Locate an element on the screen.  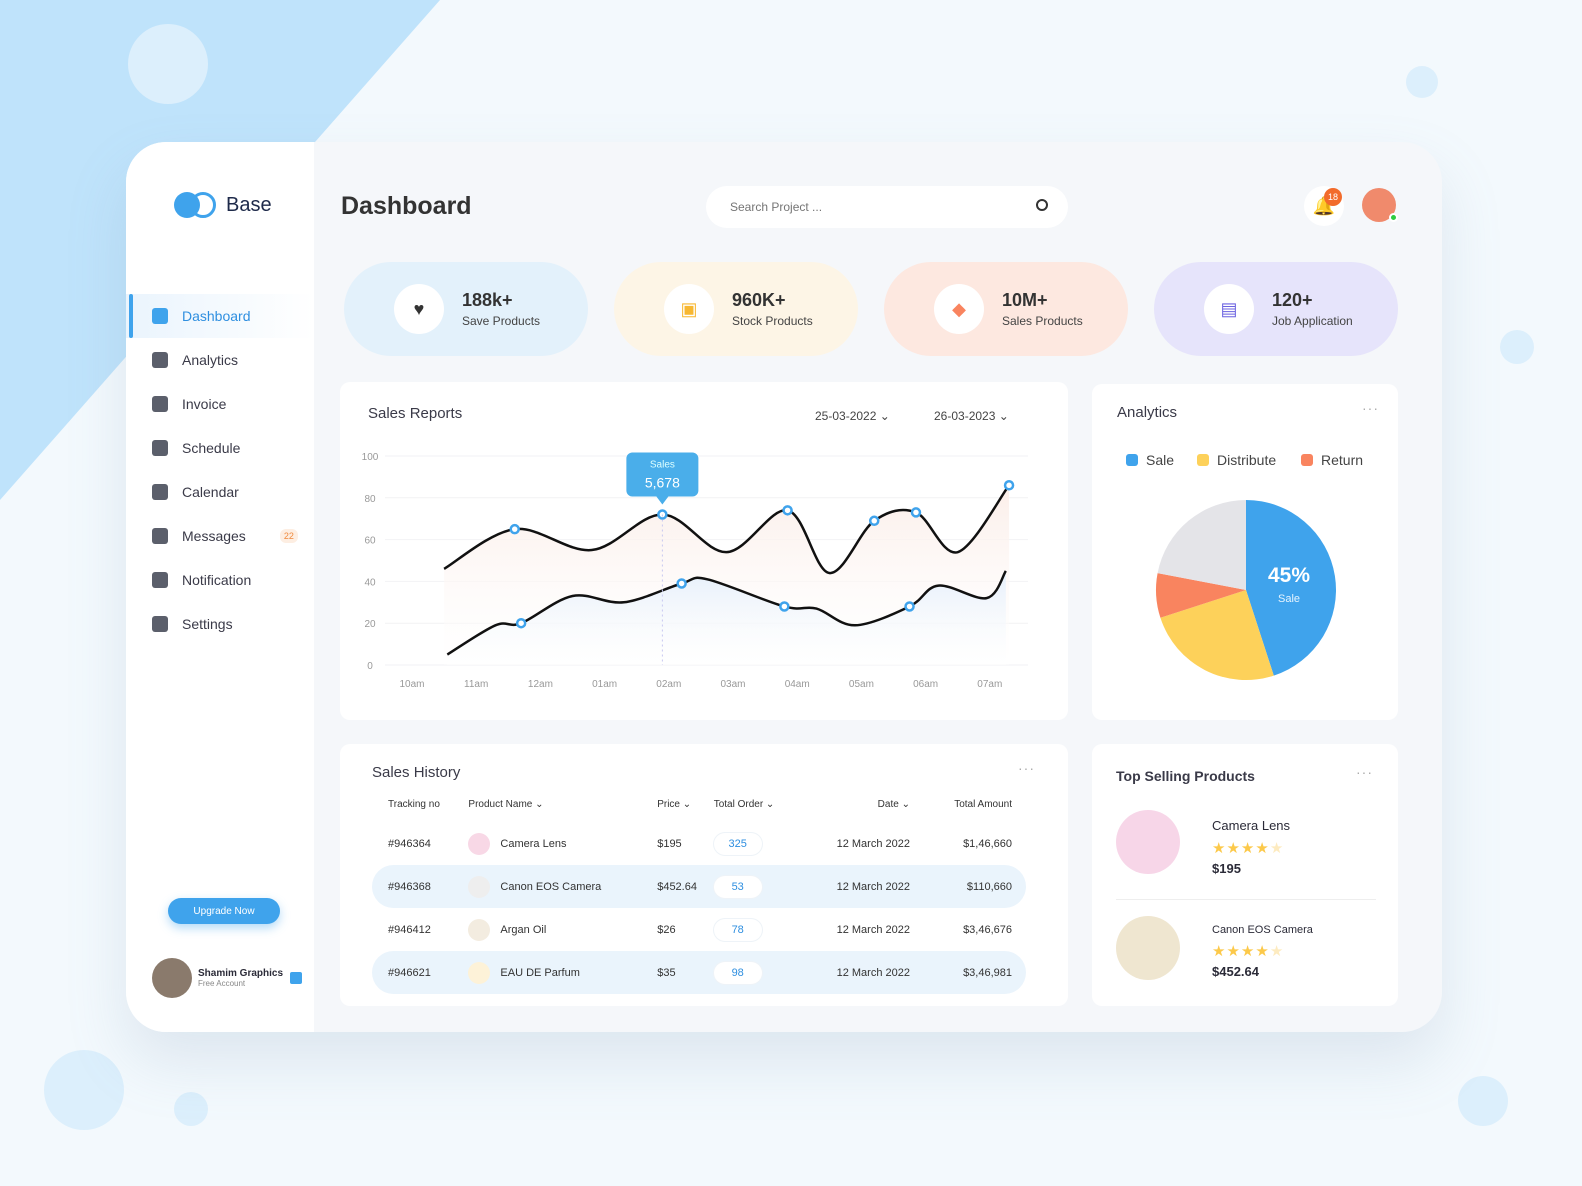
brand-name: Base is located at coordinates (249, 204).